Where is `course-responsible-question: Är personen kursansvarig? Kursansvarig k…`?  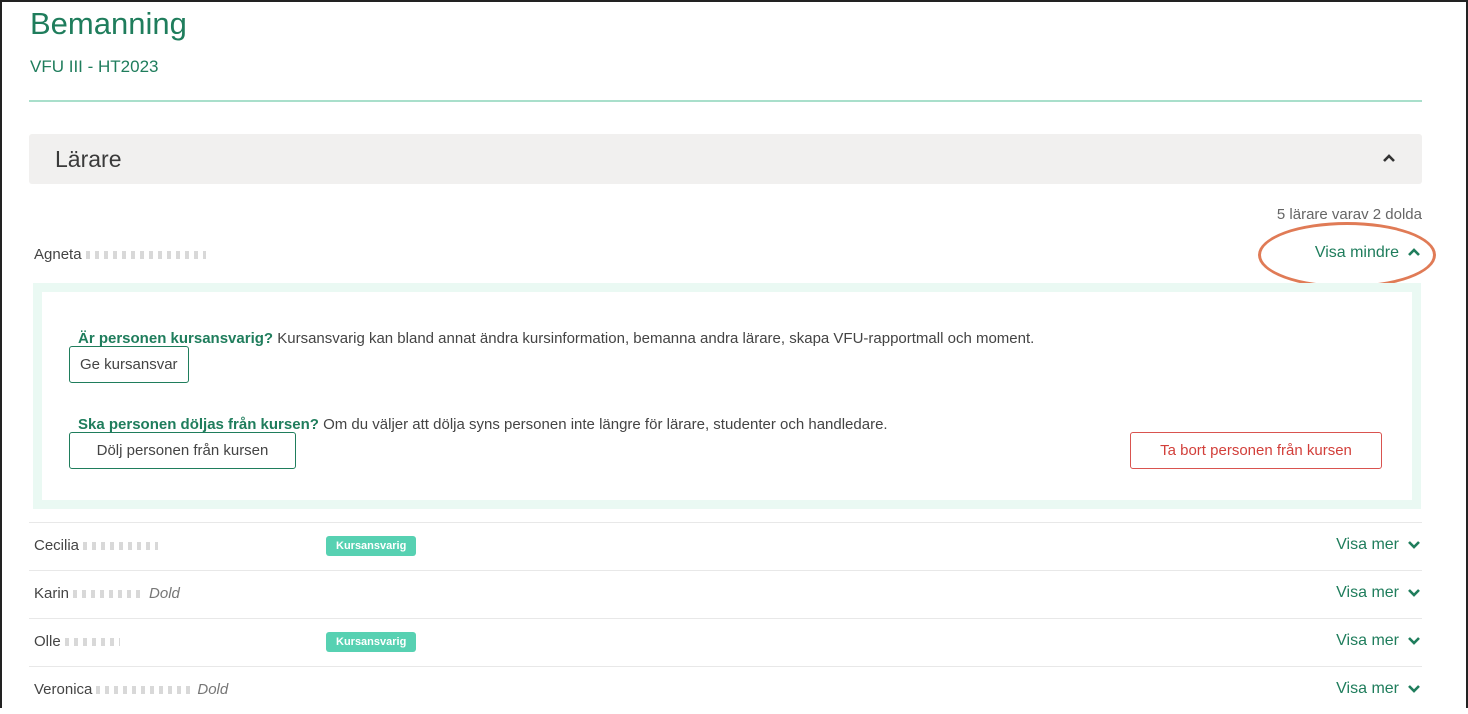
course-responsible-question: Är personen kursansvarig? Kursansvarig k… is located at coordinates (556, 338).